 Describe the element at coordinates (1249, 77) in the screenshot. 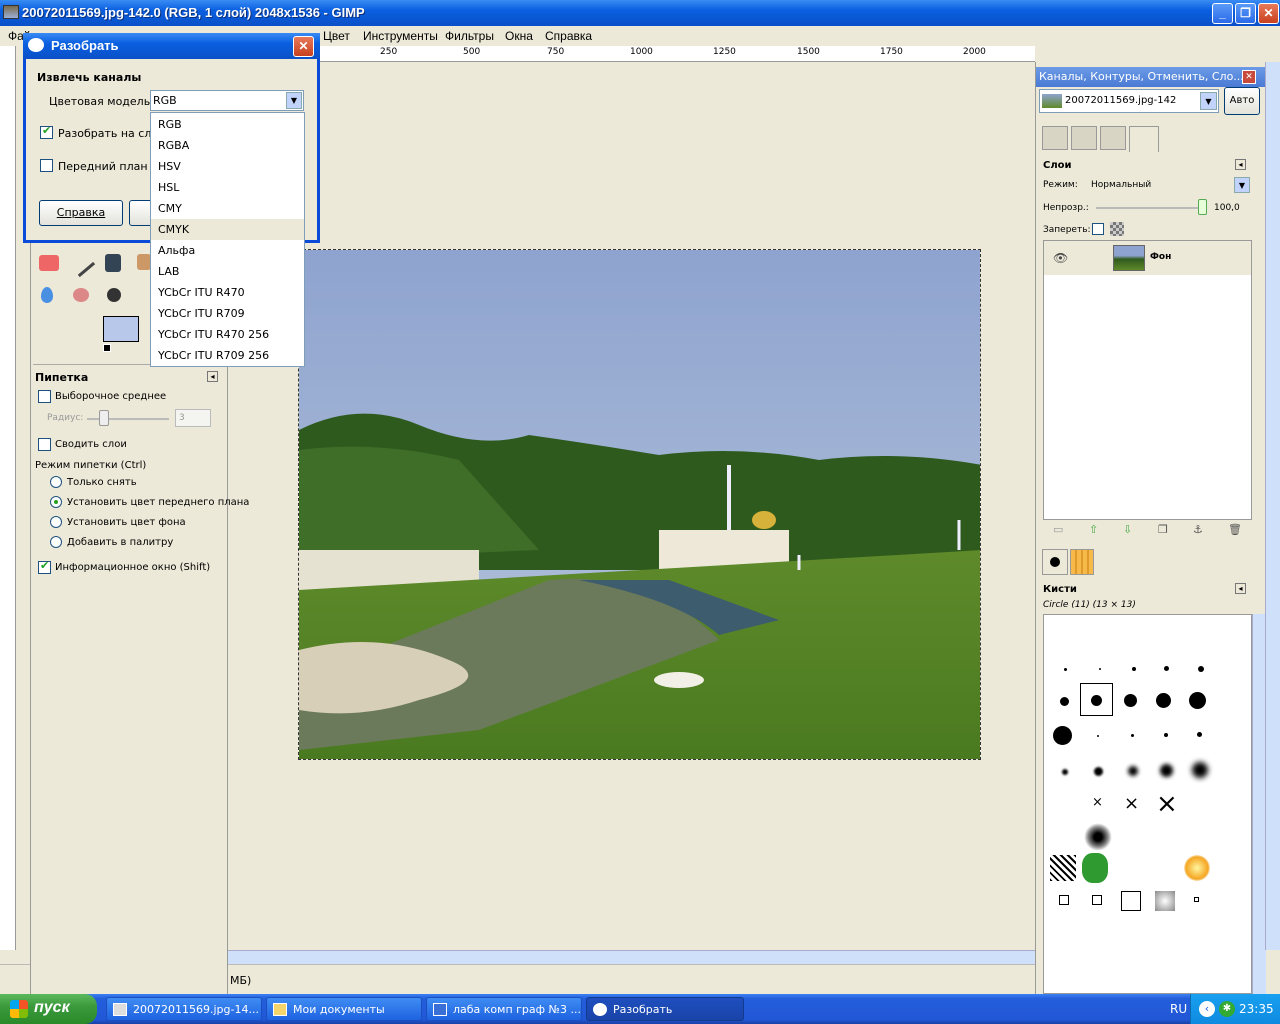

I see `dock-close-icon: ✕` at that location.